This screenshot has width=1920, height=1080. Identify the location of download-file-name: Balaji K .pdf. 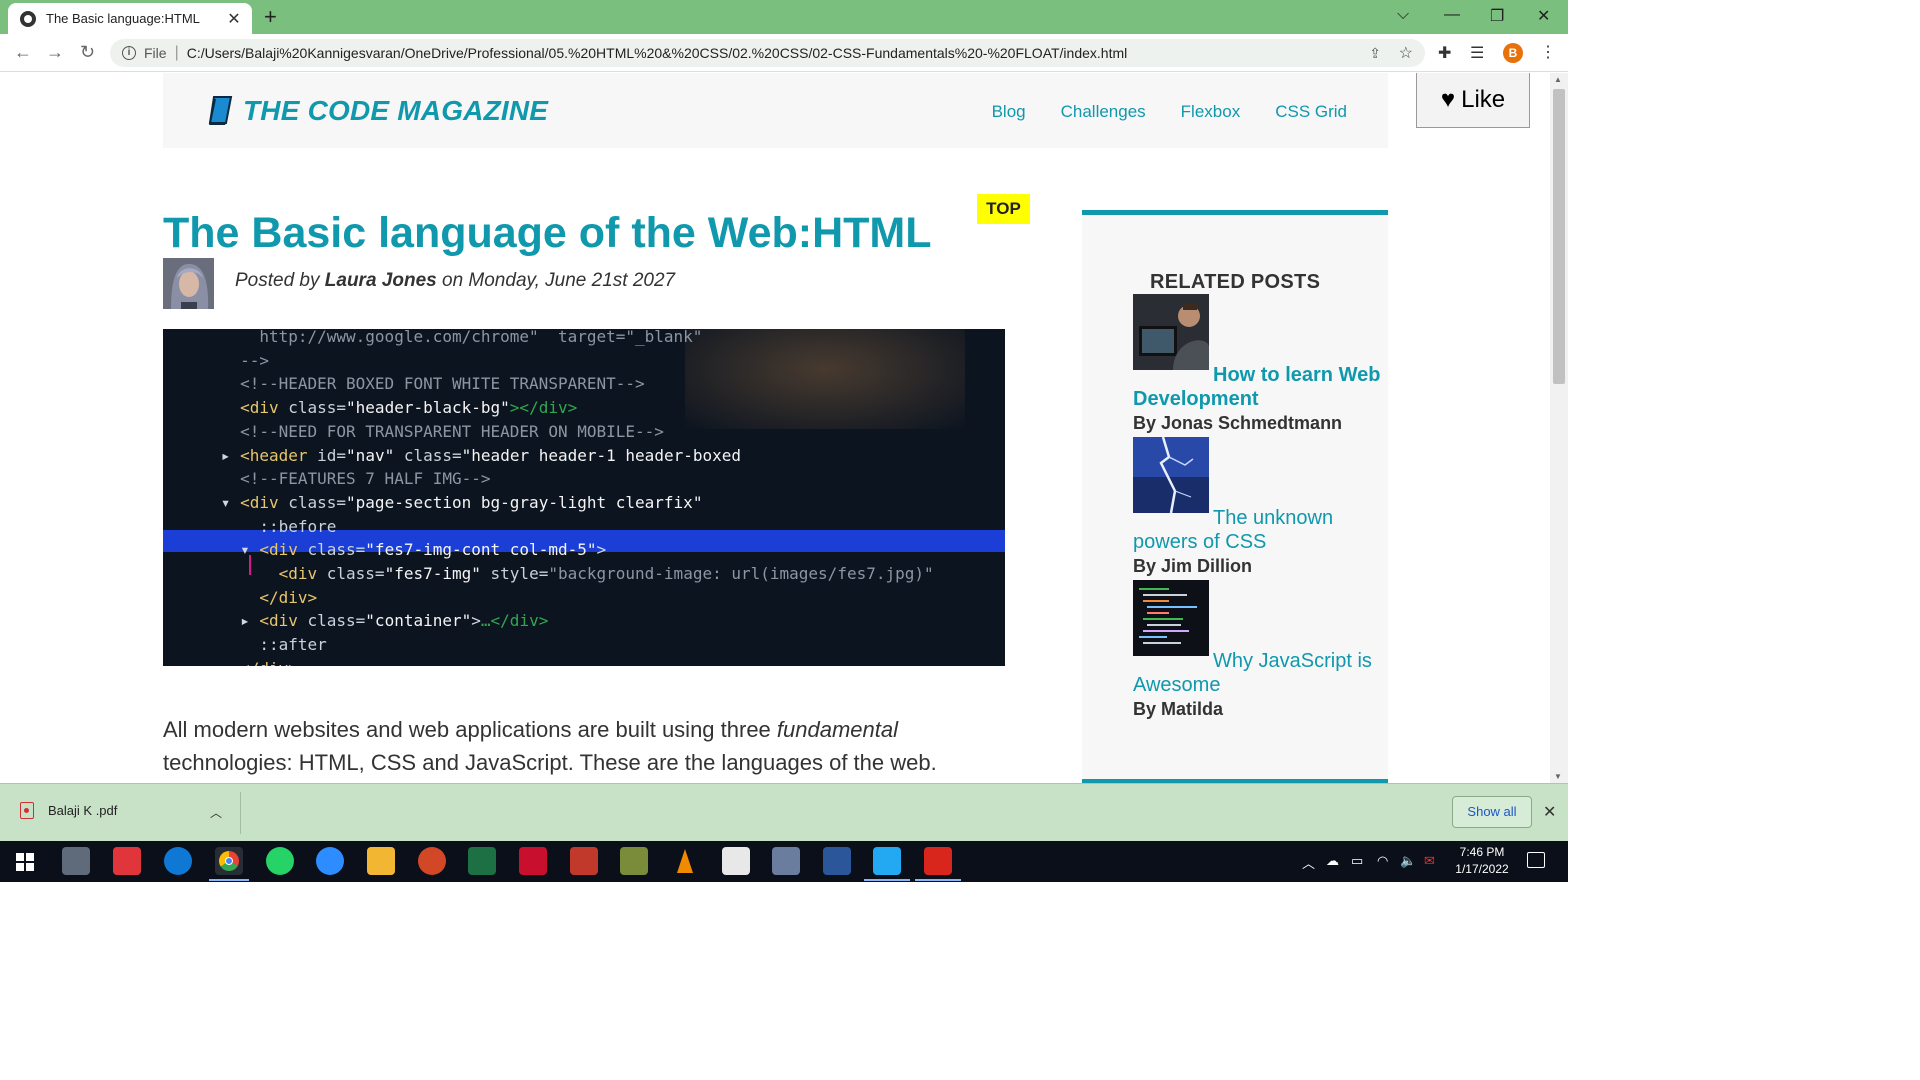
(82, 810).